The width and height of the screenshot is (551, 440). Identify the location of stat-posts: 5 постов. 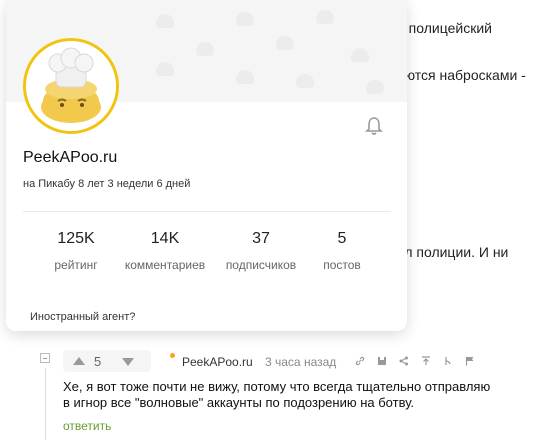
(342, 251).